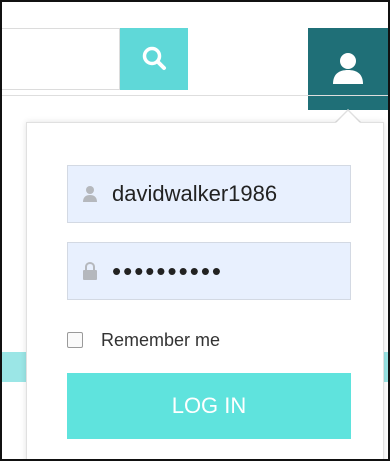  I want to click on search-input, so click(61, 59).